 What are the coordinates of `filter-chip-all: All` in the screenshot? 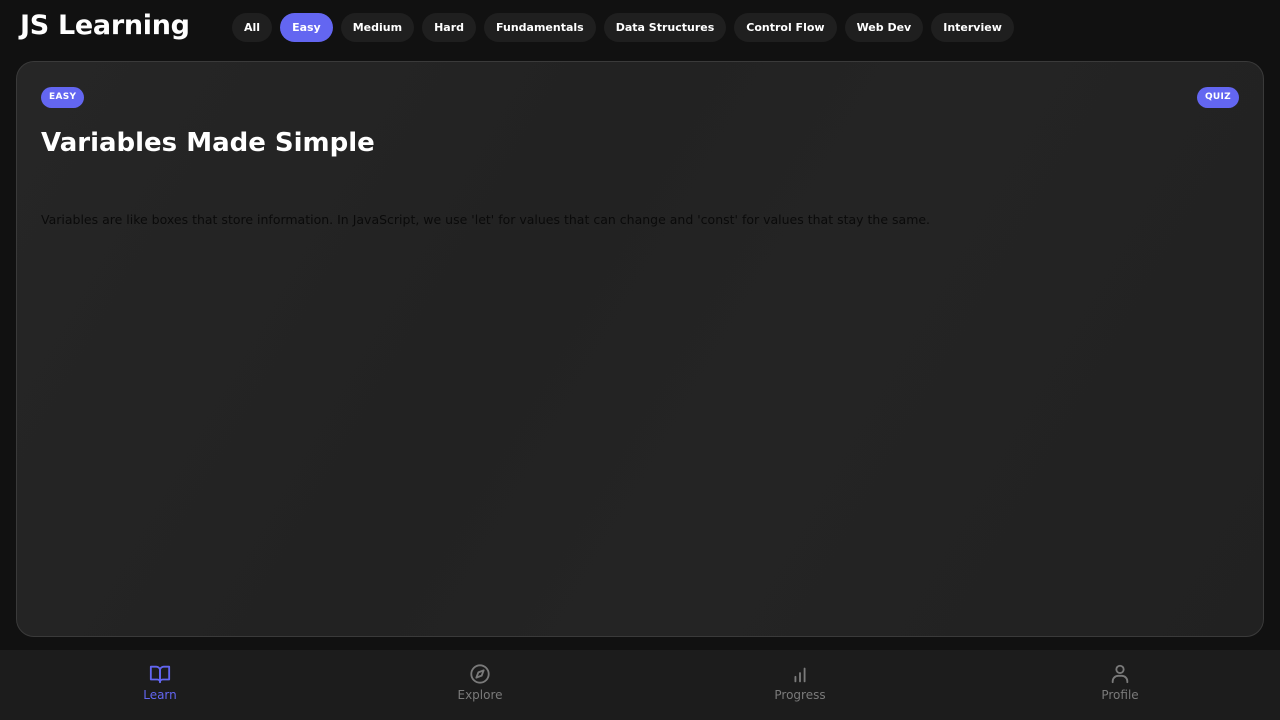 It's located at (252, 27).